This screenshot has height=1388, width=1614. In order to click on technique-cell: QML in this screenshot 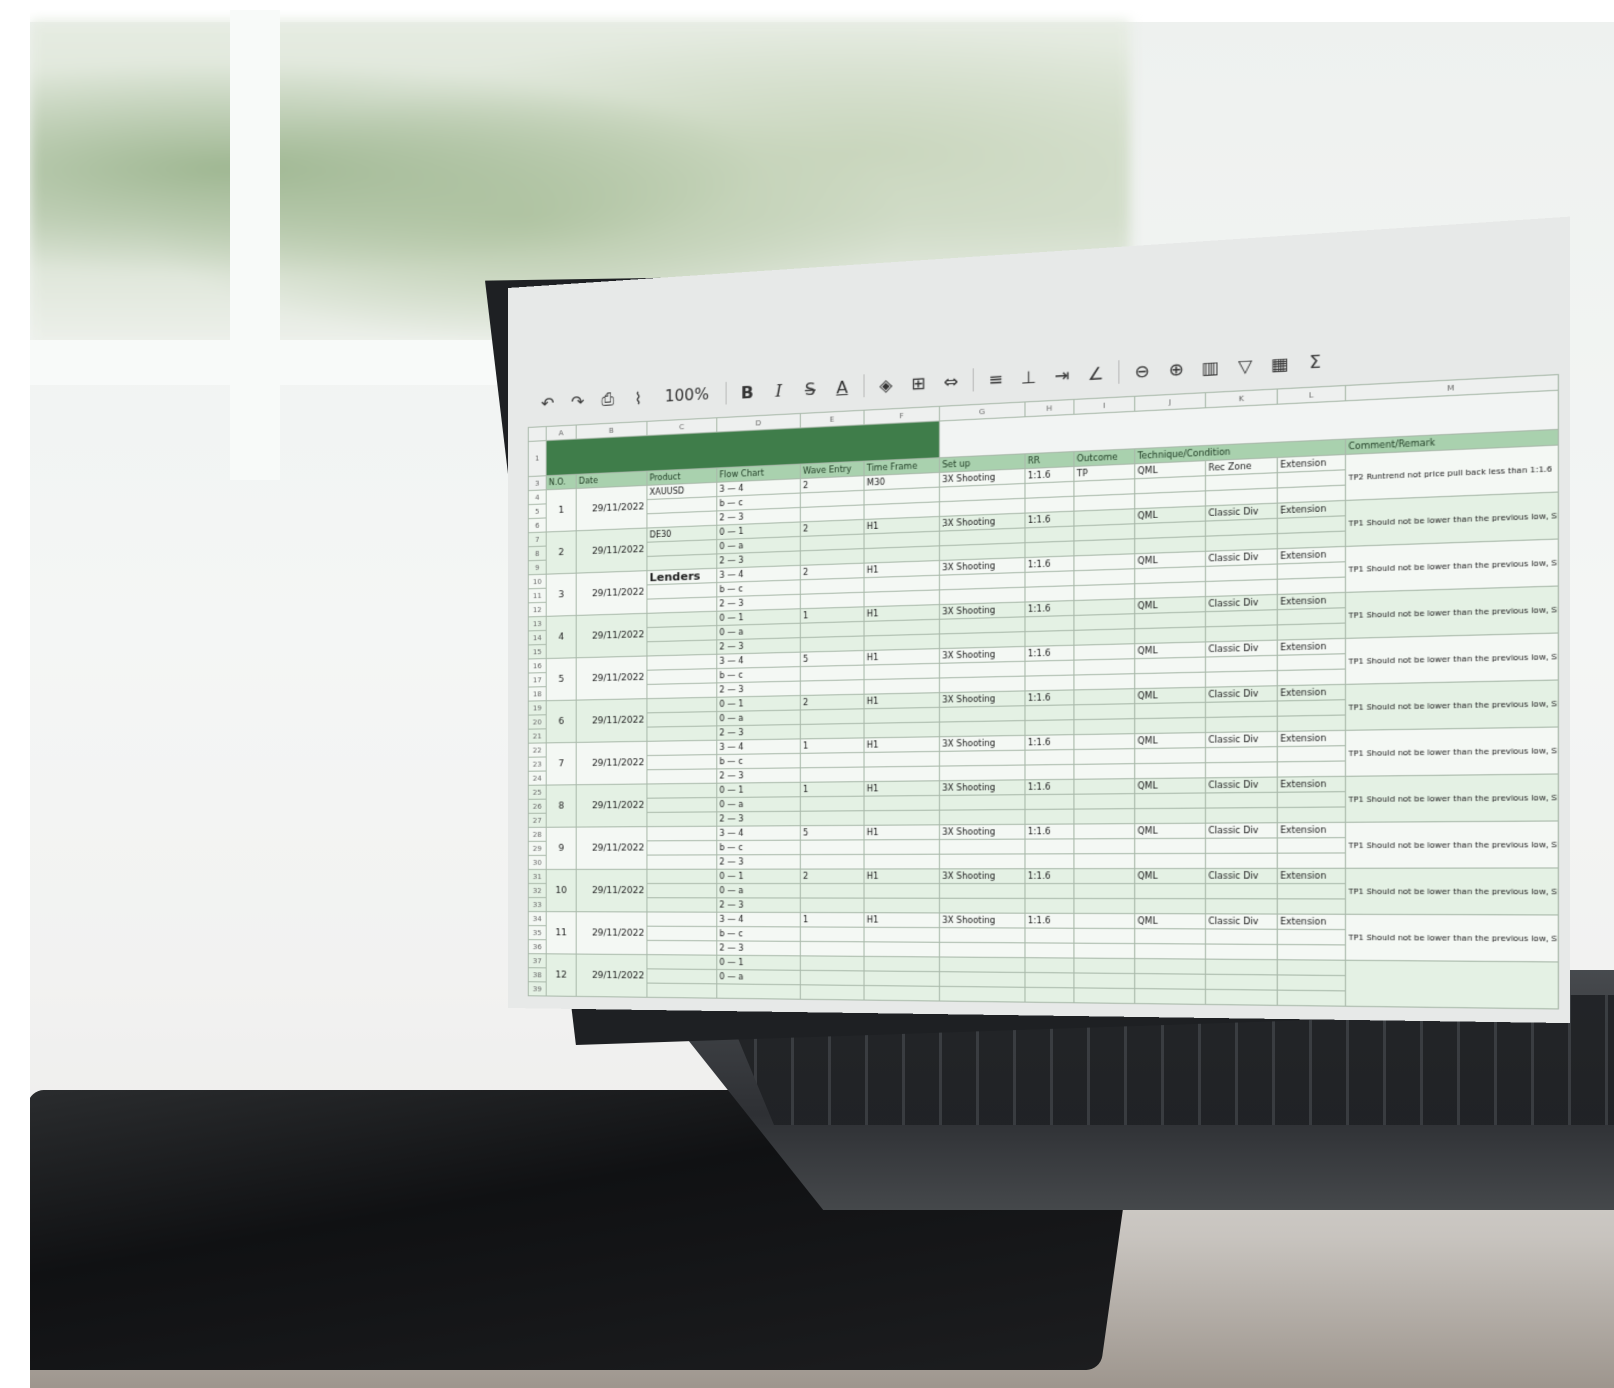, I will do `click(1170, 921)`.